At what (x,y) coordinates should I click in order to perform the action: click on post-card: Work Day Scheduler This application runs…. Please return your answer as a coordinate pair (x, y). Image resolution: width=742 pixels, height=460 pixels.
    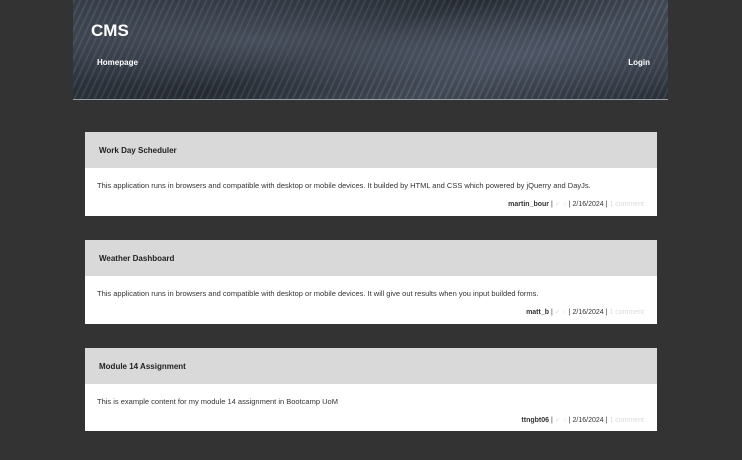
    Looking at the image, I should click on (371, 174).